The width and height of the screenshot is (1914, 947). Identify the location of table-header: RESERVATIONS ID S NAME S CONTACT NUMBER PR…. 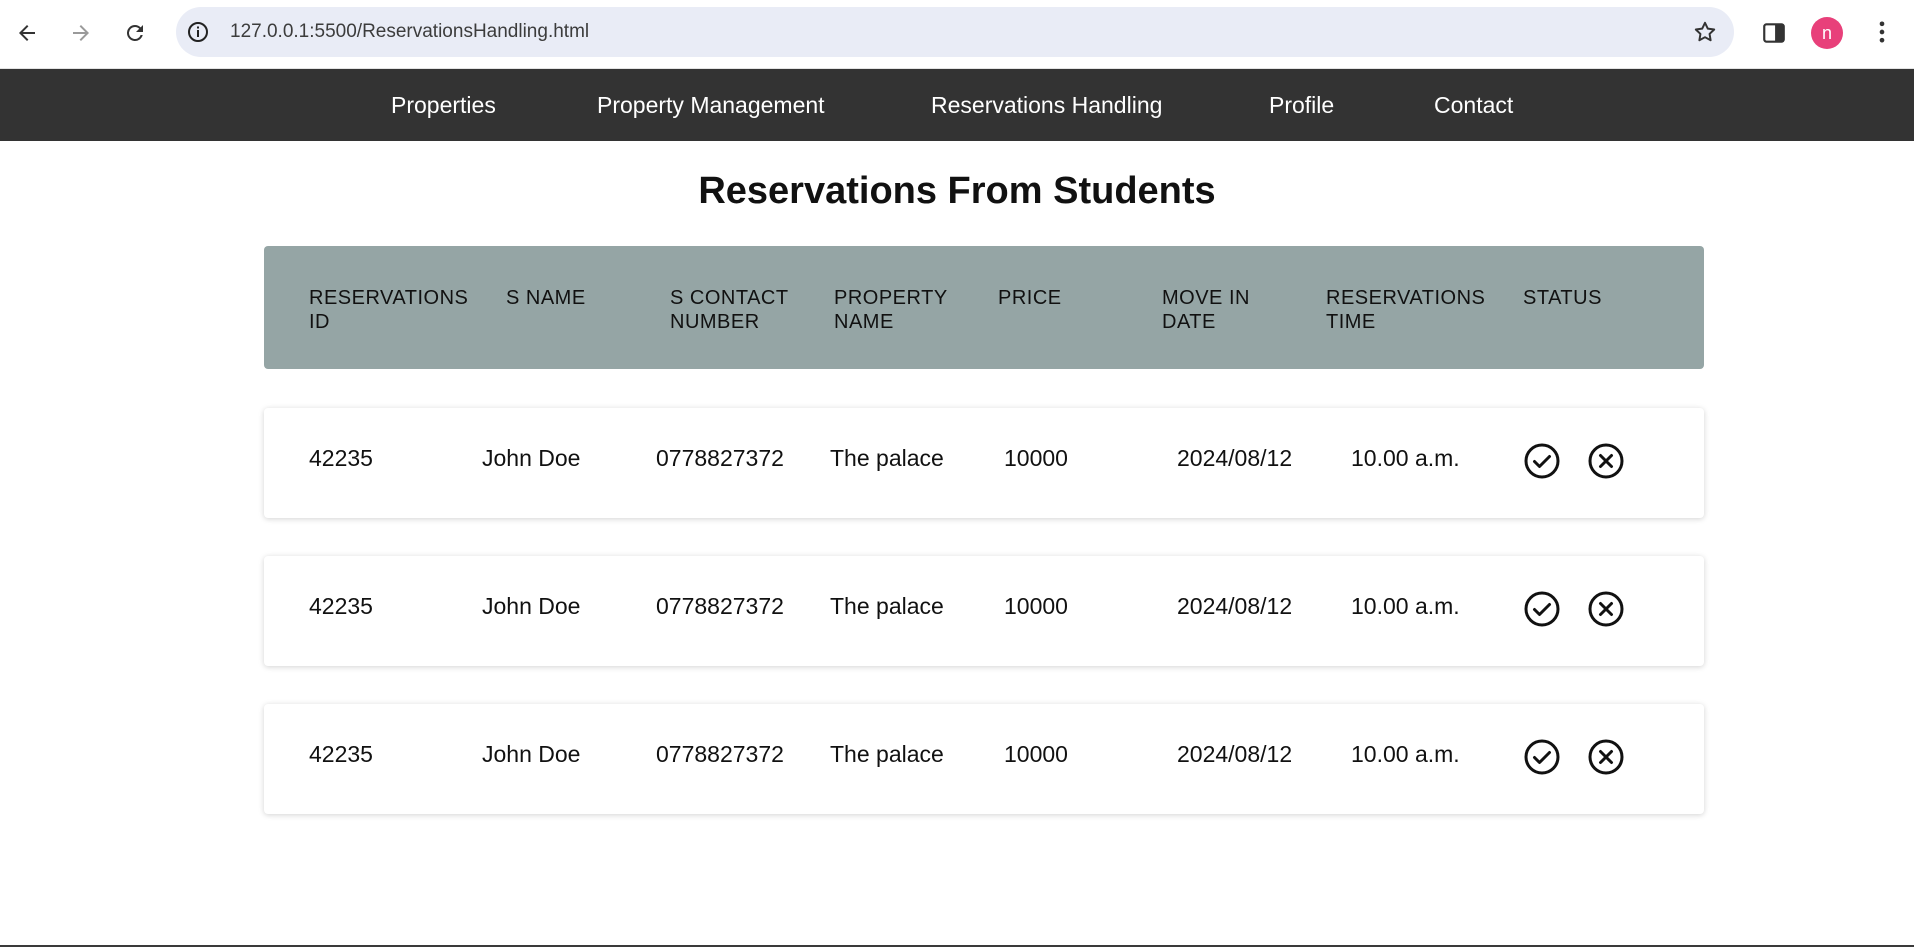
(984, 307).